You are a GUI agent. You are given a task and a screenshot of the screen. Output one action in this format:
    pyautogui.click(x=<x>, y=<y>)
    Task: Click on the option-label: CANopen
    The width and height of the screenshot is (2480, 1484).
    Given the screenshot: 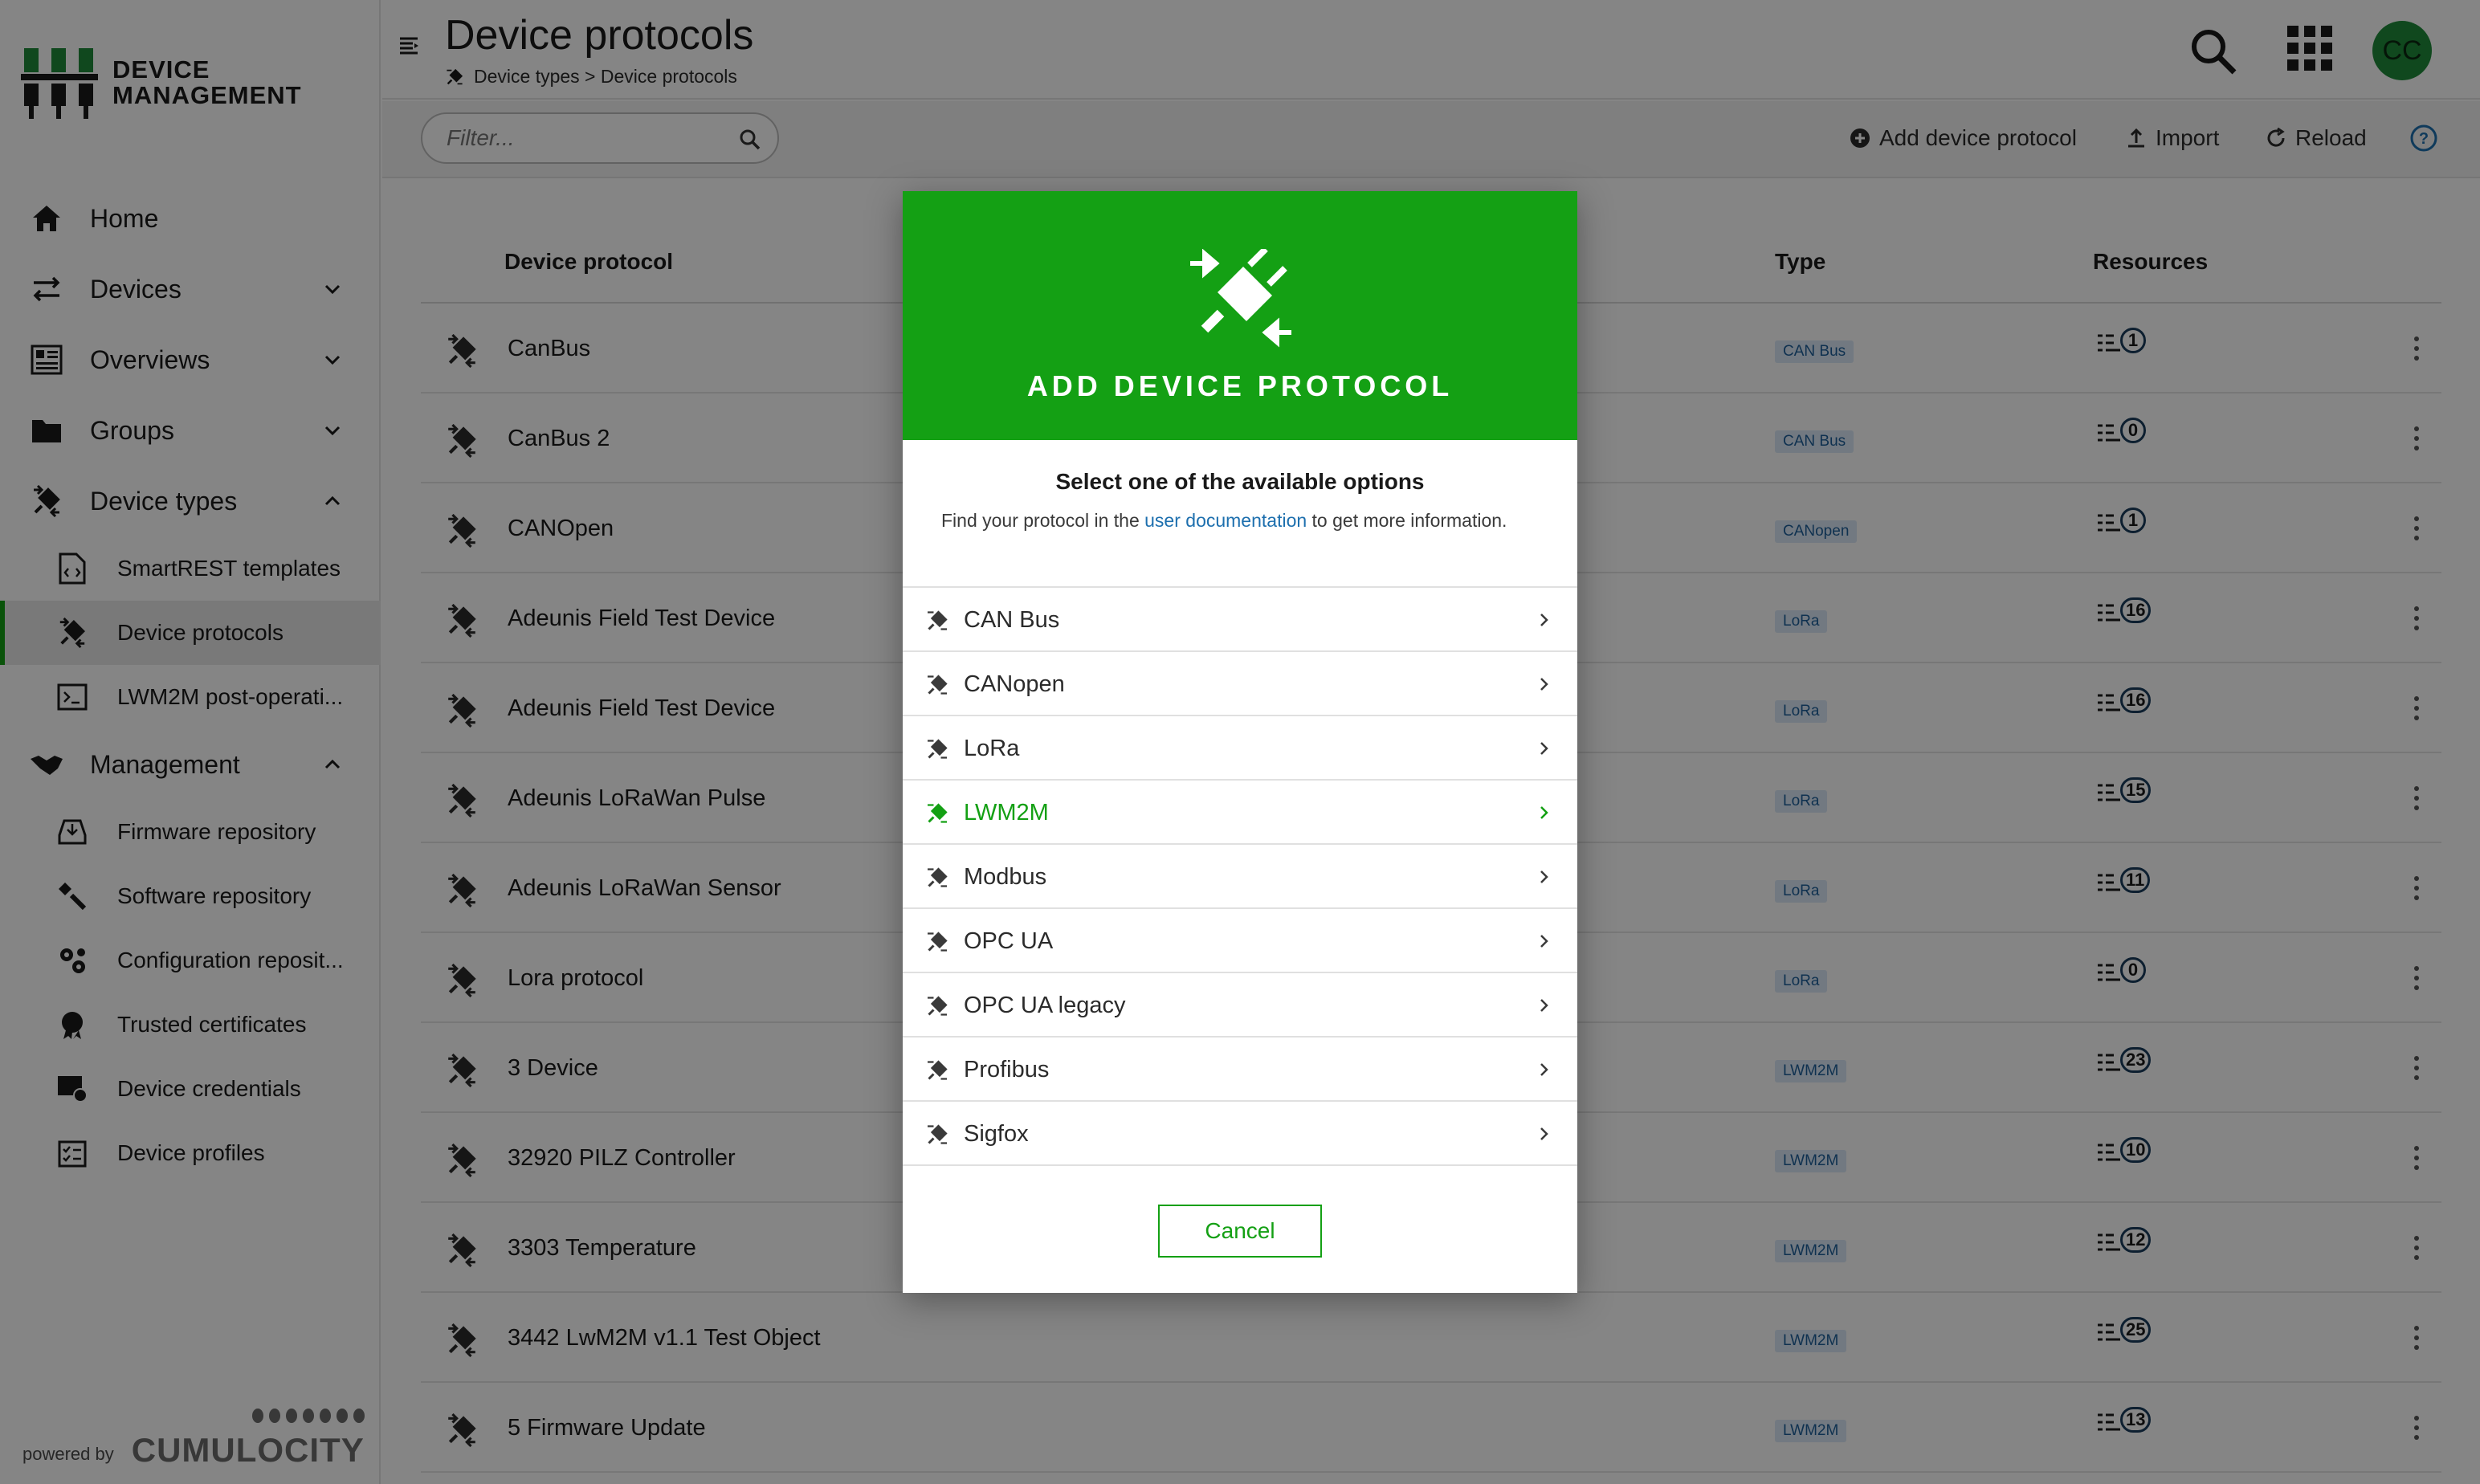 What is the action you would take?
    pyautogui.click(x=1014, y=684)
    